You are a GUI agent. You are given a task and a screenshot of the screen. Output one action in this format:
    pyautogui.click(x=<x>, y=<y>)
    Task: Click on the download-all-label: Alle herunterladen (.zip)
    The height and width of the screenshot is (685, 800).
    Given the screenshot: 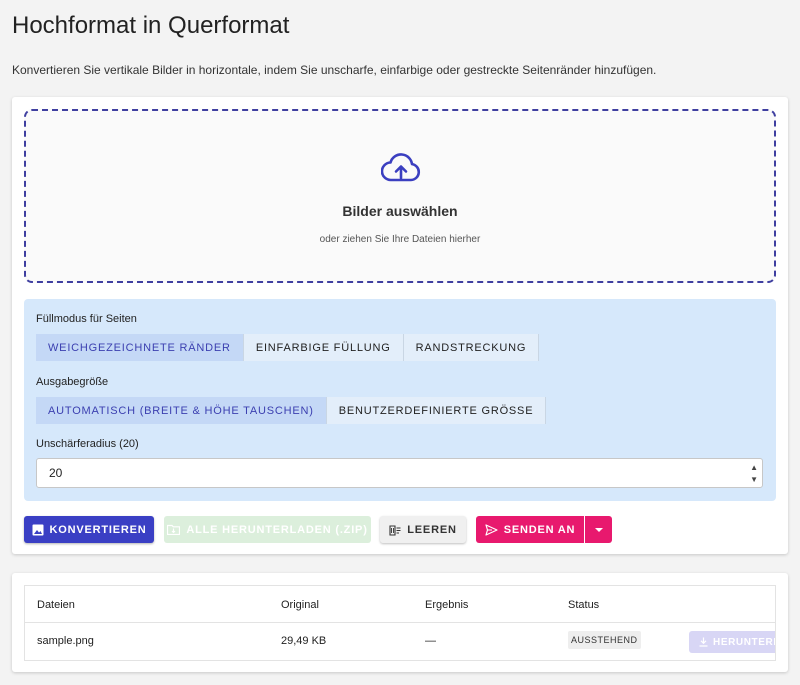 What is the action you would take?
    pyautogui.click(x=277, y=529)
    